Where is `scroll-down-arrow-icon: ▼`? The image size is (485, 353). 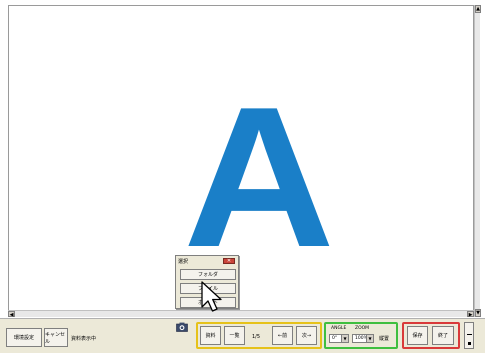
scroll-down-arrow-icon: ▼ is located at coordinates (478, 313).